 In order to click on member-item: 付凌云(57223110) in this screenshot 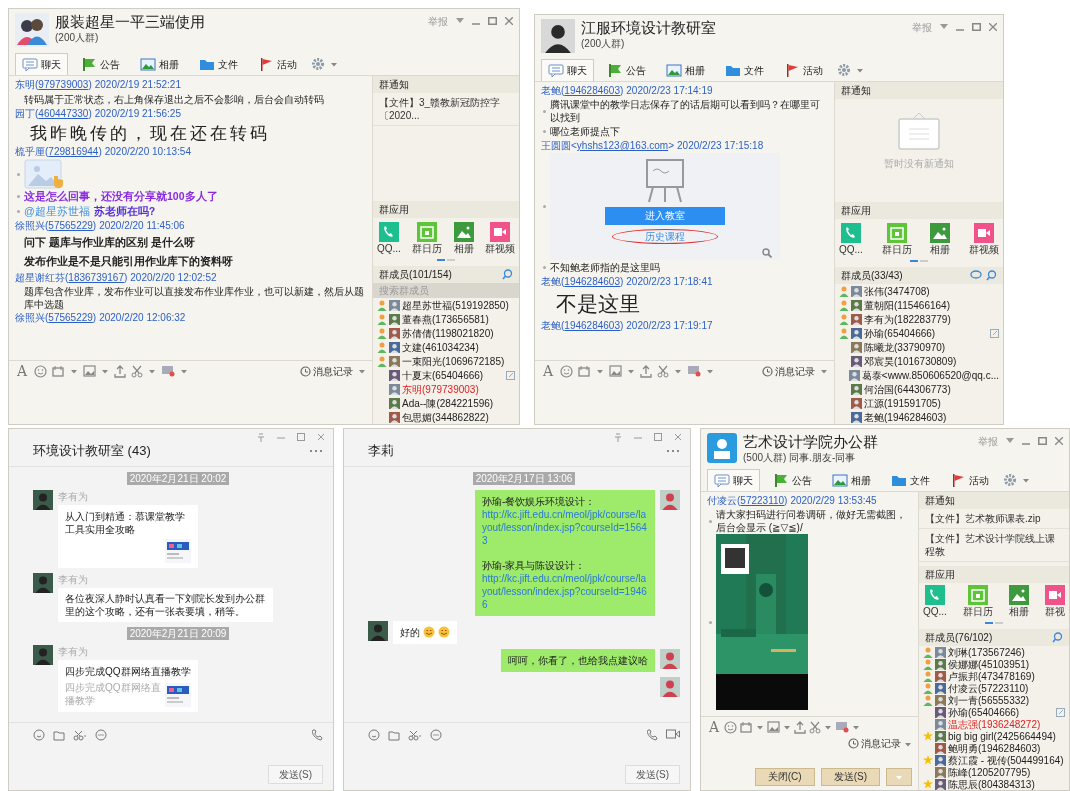, I will do `click(994, 688)`.